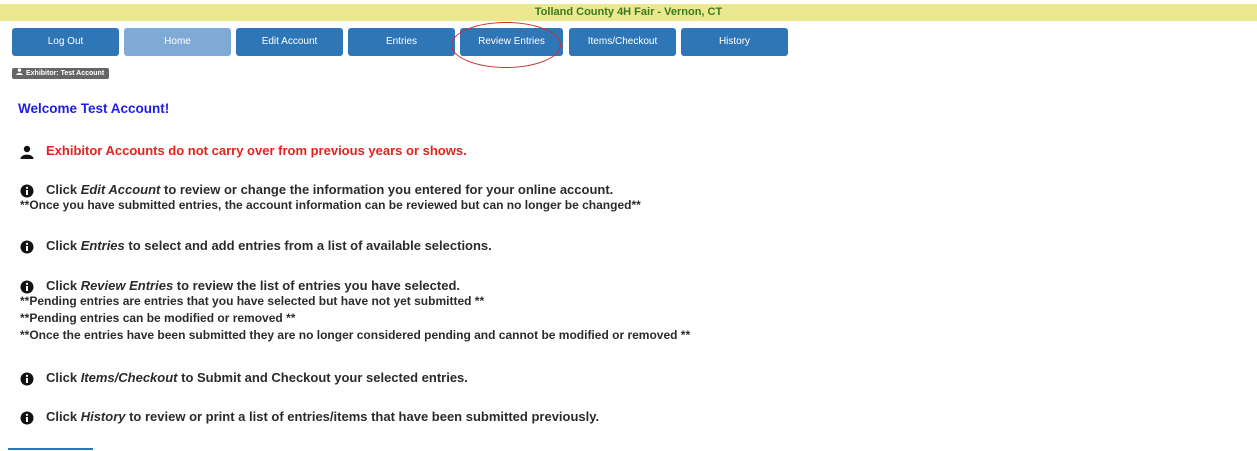 This screenshot has width=1257, height=451. I want to click on entries-link-text: Entries, so click(102, 245).